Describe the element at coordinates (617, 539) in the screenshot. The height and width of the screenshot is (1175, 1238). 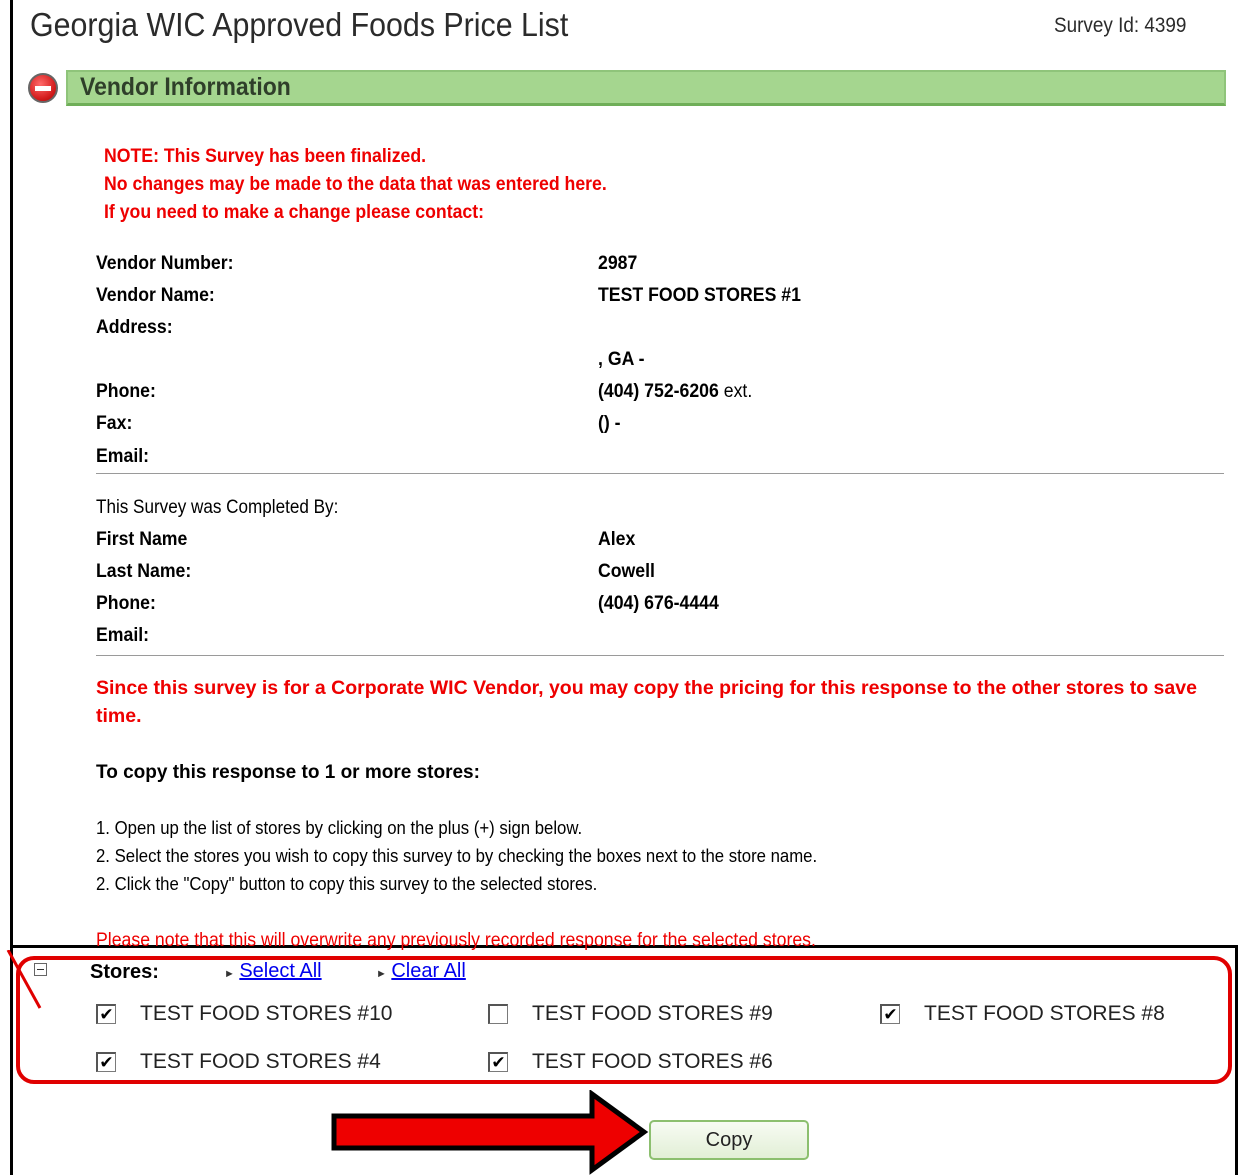
I see `first-name-value: Alex` at that location.